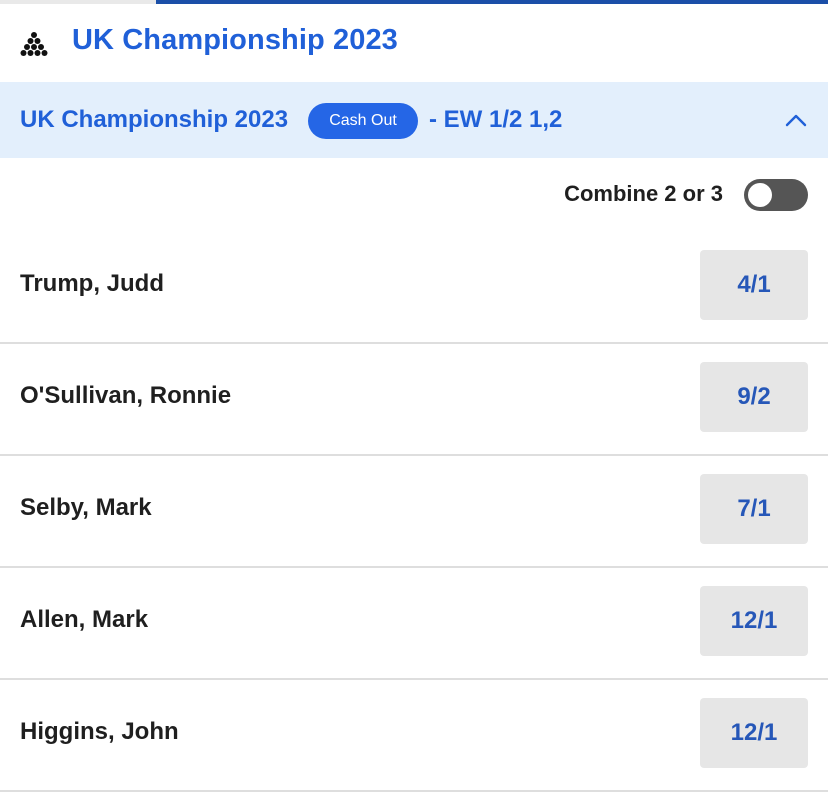  Describe the element at coordinates (126, 395) in the screenshot. I see `runner-name: O'Sullivan, Ronnie` at that location.